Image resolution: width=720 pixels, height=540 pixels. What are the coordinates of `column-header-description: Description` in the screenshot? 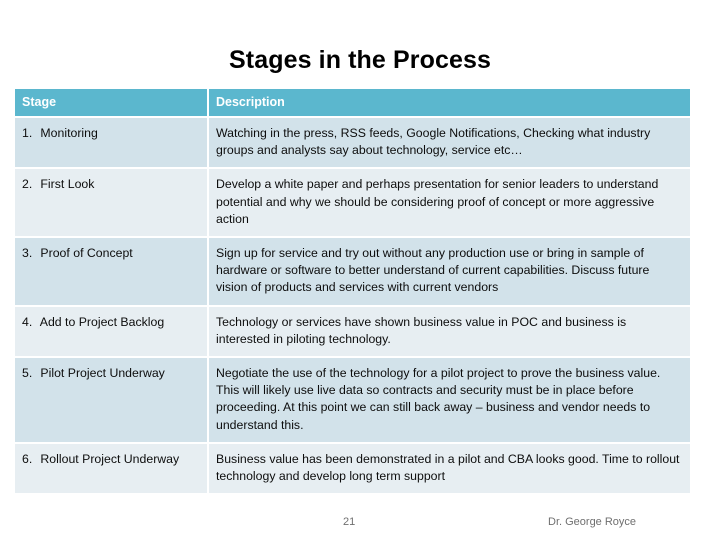 It's located at (448, 103).